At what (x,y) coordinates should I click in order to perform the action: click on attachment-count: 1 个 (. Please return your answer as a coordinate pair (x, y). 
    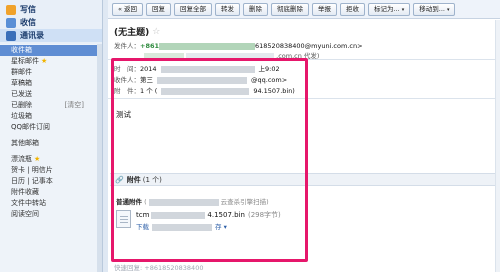
    Looking at the image, I should click on (148, 91).